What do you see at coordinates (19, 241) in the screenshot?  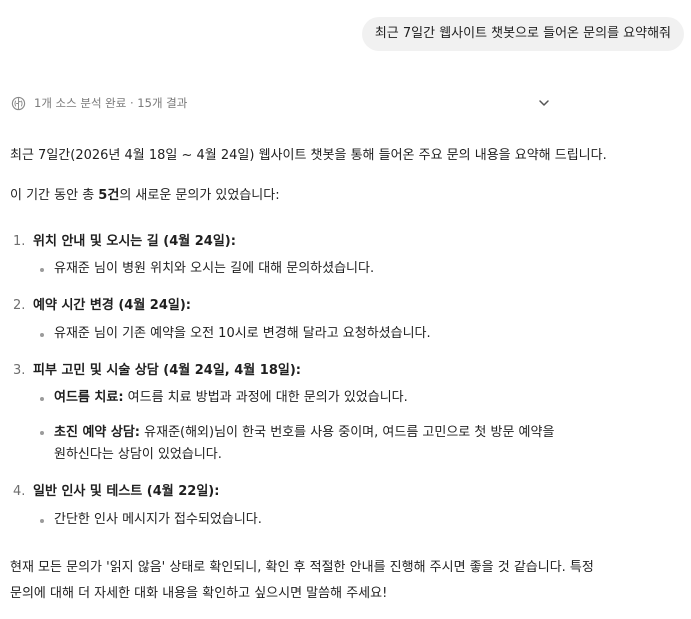 I see `list-number: 1.` at bounding box center [19, 241].